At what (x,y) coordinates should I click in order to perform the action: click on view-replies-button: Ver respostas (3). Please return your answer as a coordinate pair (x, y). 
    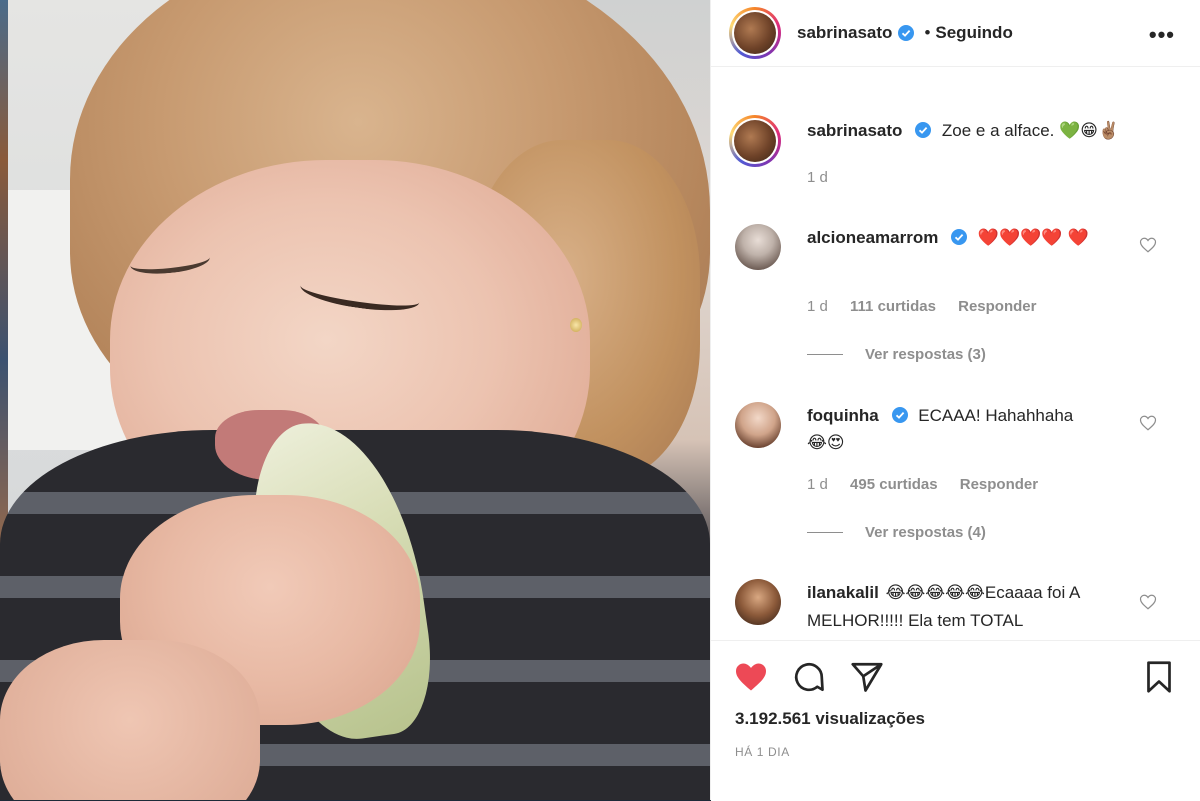
    Looking at the image, I should click on (896, 354).